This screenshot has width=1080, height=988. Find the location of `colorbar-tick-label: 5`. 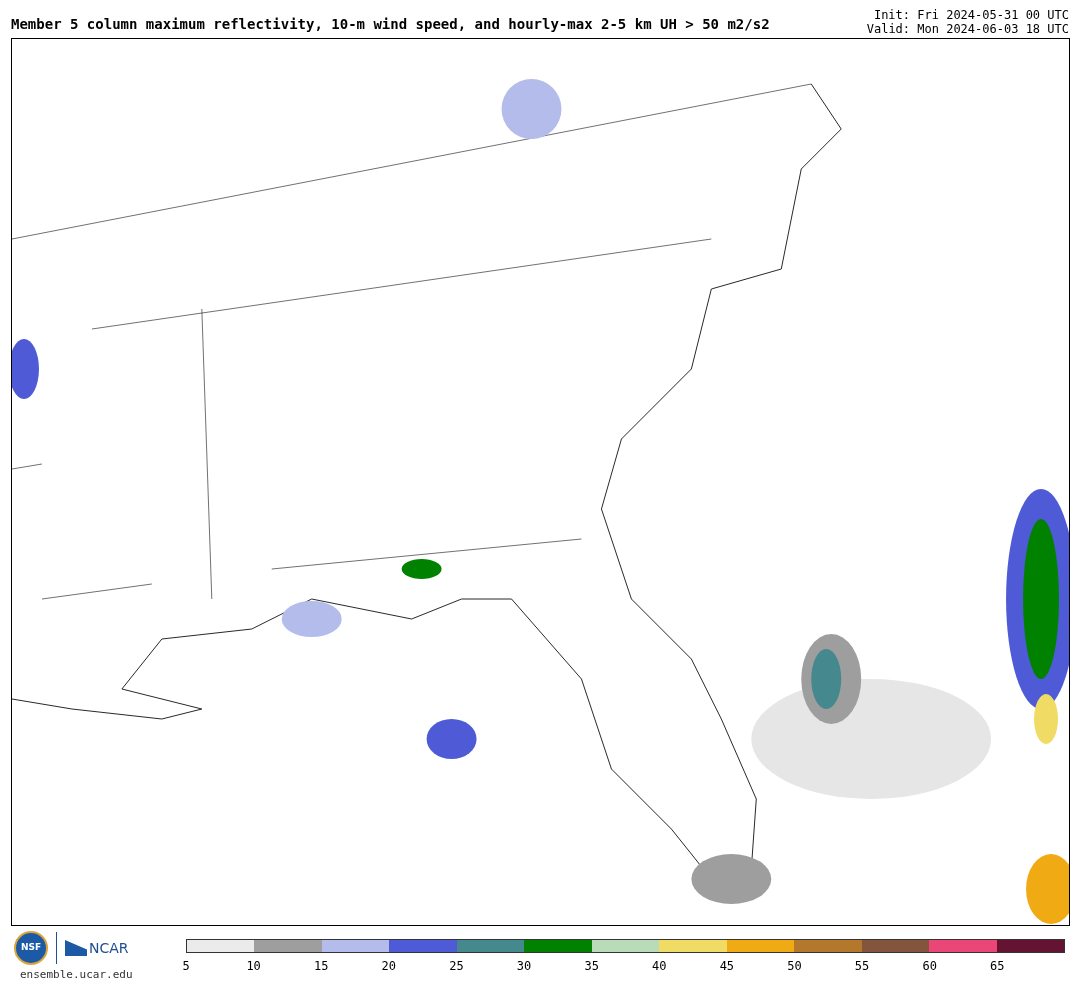

colorbar-tick-label: 5 is located at coordinates (186, 966).